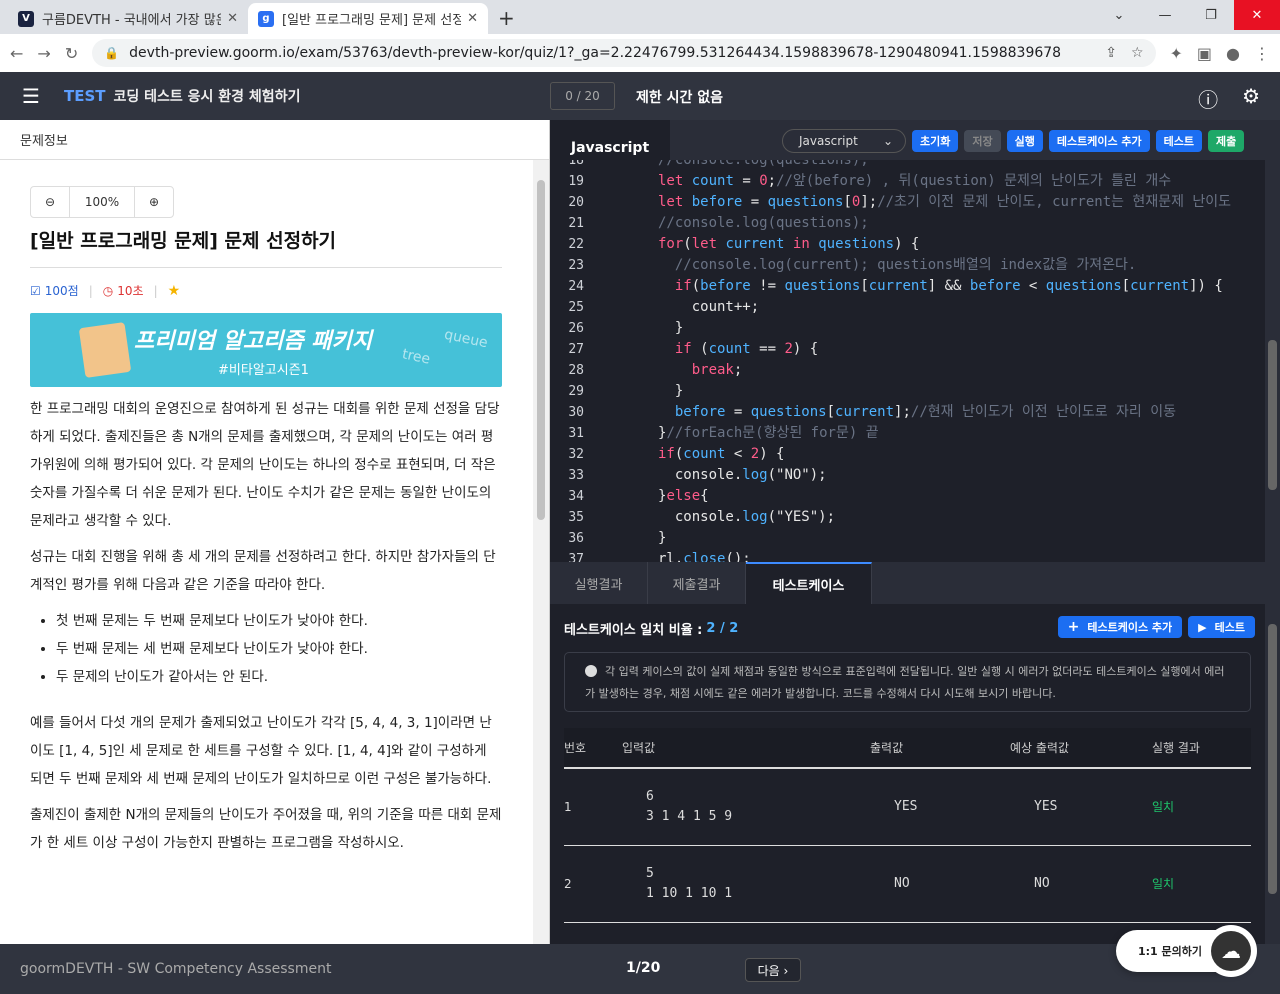 Image resolution: width=1280 pixels, height=994 pixels. I want to click on menu-kebab-icon: ⋮, so click(1262, 53).